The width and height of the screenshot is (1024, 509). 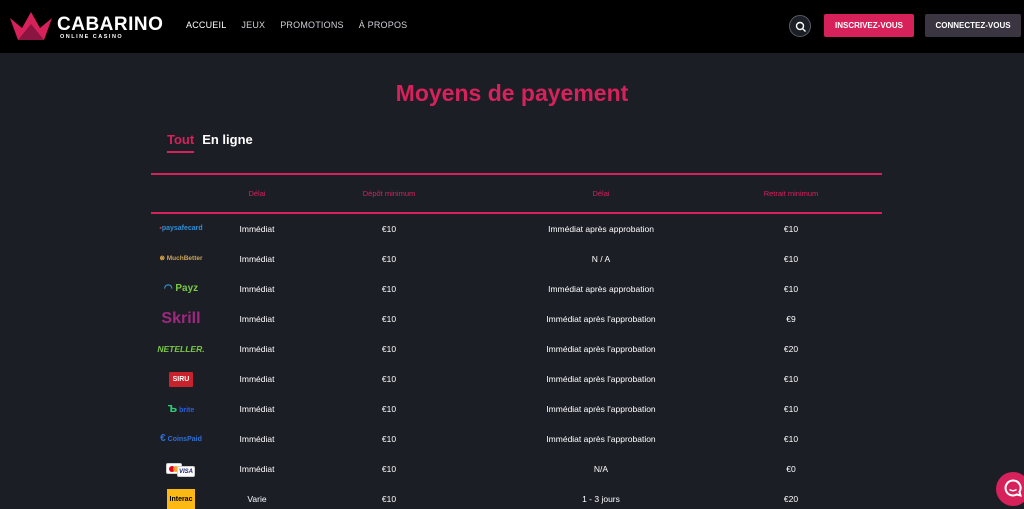 I want to click on payment-logo: NETELLER., so click(x=181, y=349).